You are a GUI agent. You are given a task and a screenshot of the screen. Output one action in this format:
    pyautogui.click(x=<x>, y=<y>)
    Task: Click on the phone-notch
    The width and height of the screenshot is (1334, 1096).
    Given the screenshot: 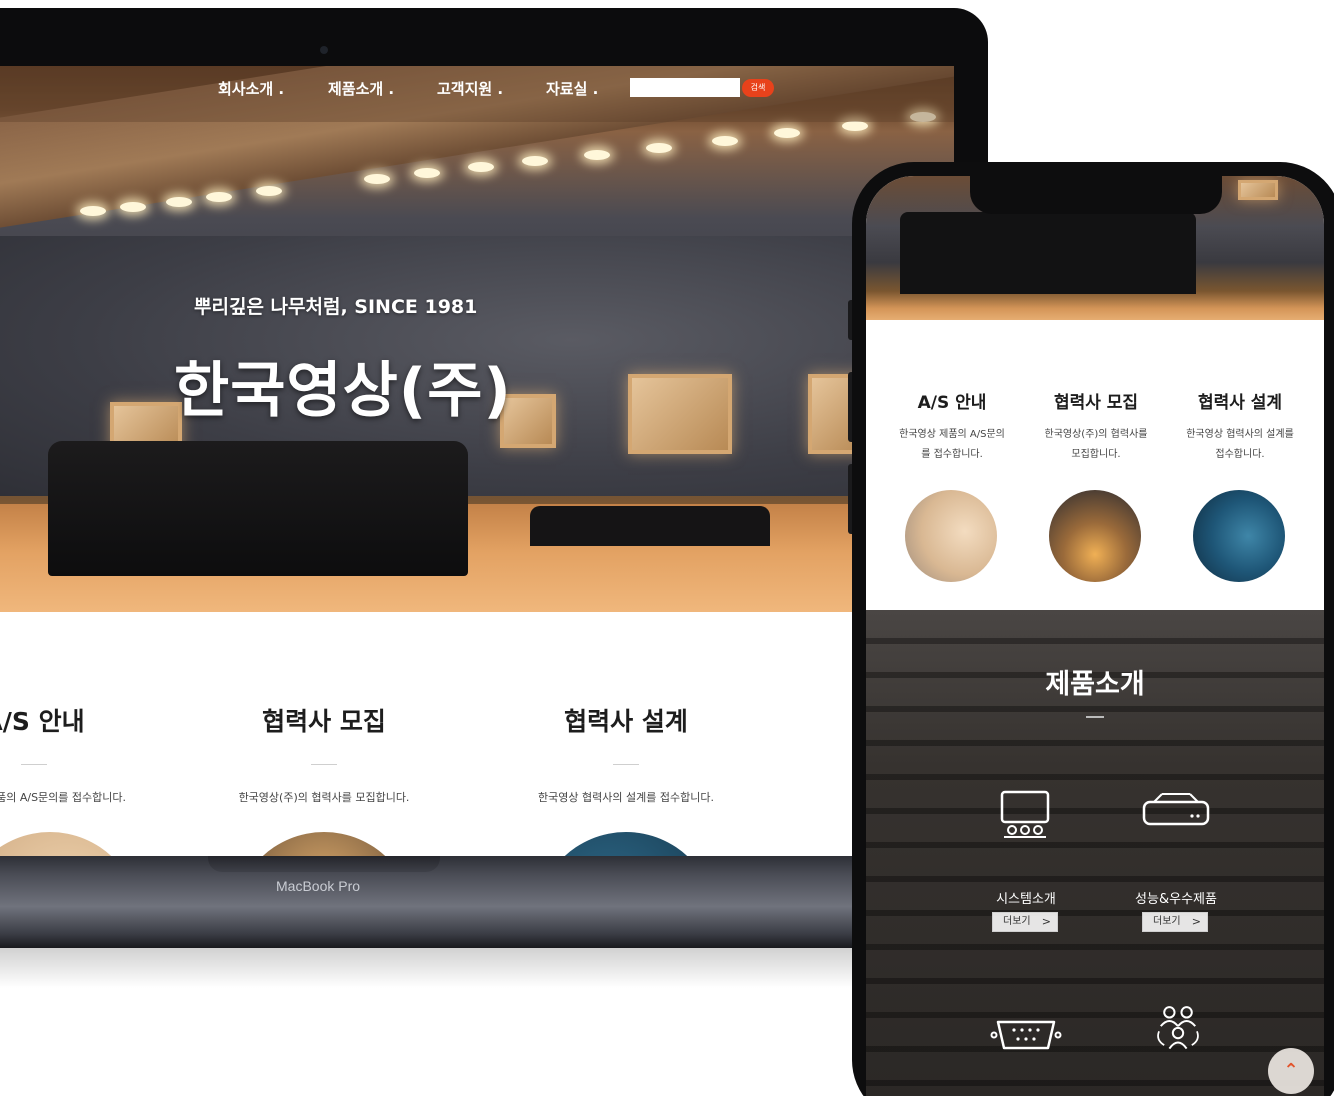 What is the action you would take?
    pyautogui.click(x=1096, y=195)
    